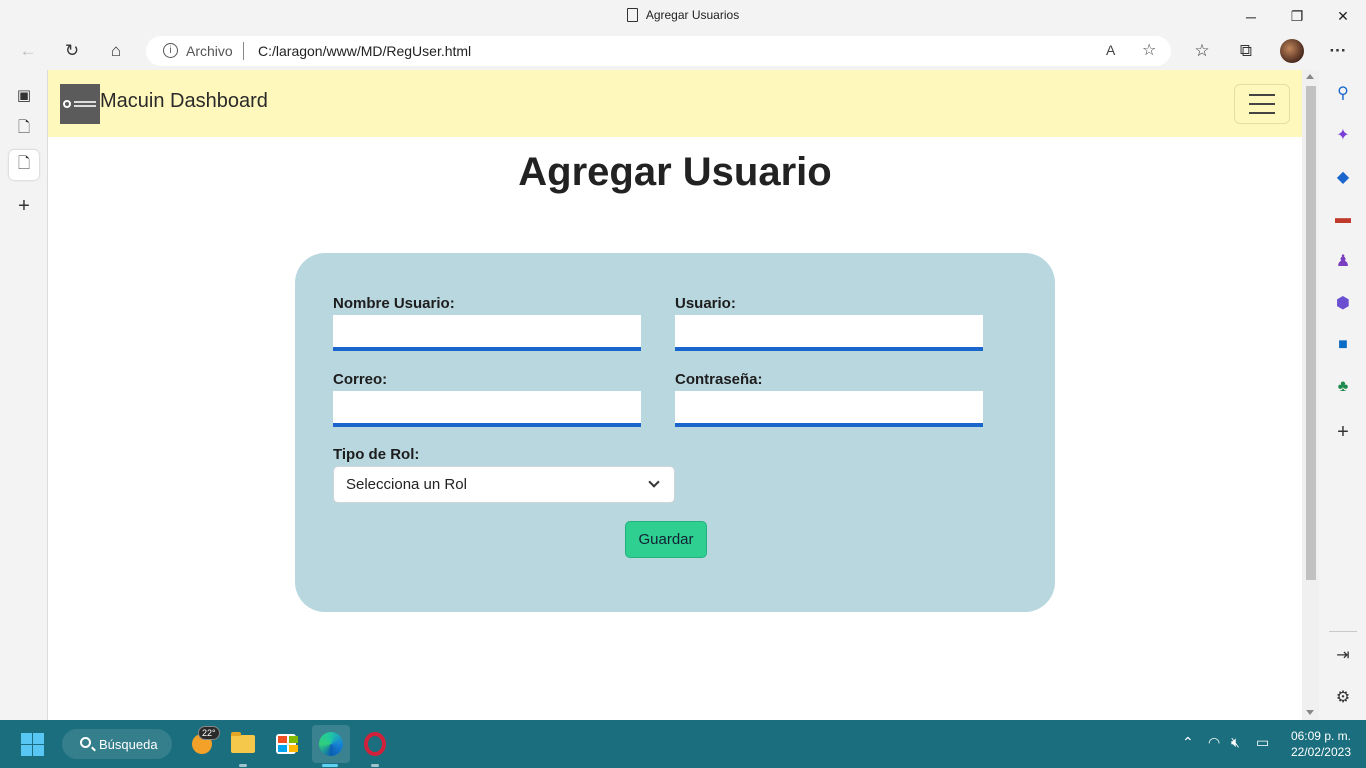 The width and height of the screenshot is (1366, 768). Describe the element at coordinates (24, 129) in the screenshot. I see `tab-page-icon: 🗋` at that location.